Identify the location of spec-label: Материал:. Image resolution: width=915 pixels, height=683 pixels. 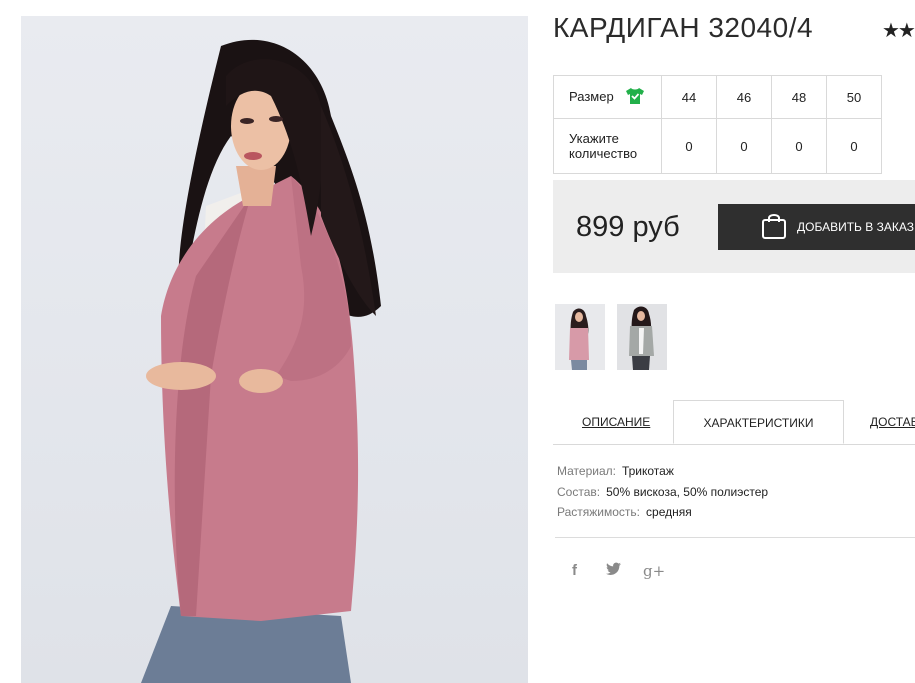
(586, 471).